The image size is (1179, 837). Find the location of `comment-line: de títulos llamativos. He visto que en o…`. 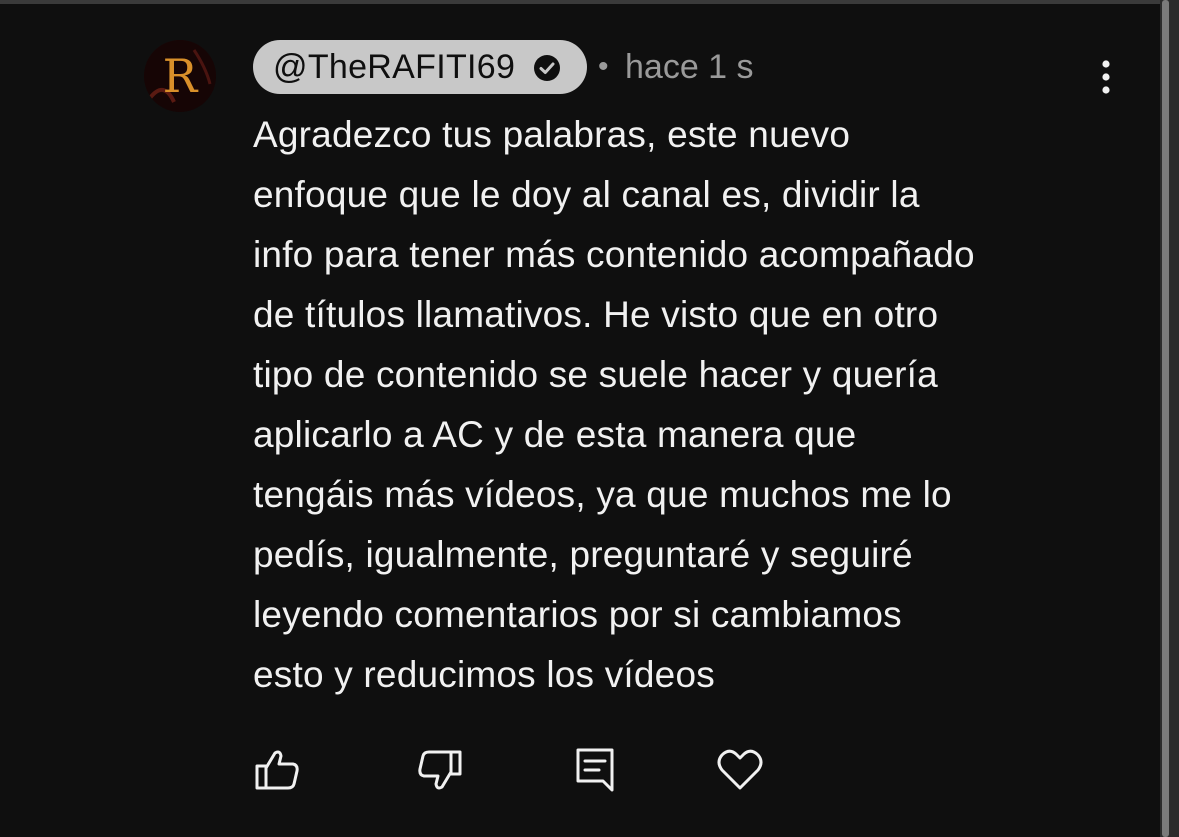

comment-line: de títulos llamativos. He visto que en o… is located at coordinates (596, 314).